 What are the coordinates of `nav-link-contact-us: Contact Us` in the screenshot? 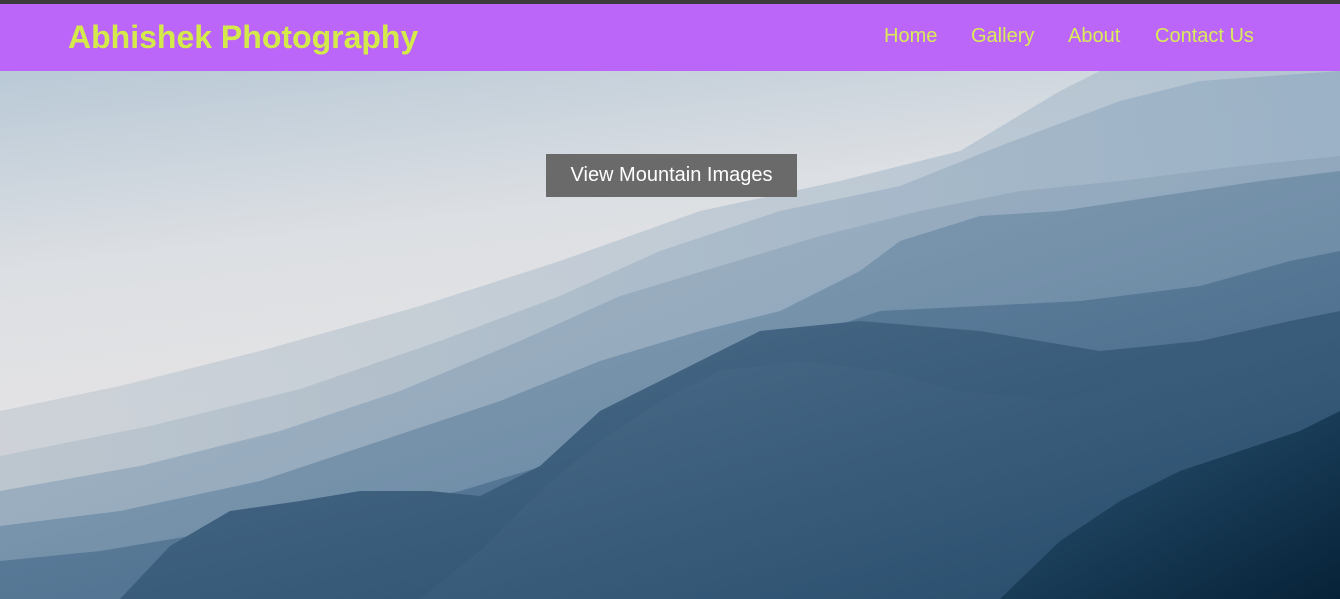 It's located at (1204, 36).